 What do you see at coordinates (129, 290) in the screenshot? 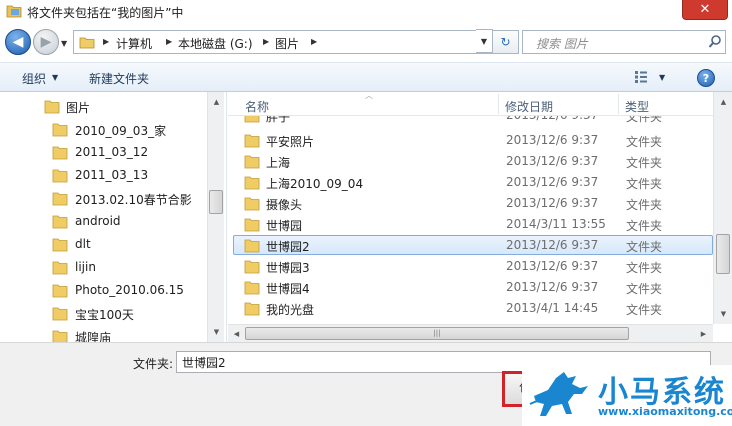
I see `sidebar-item-label: Photo_2010.06.15` at bounding box center [129, 290].